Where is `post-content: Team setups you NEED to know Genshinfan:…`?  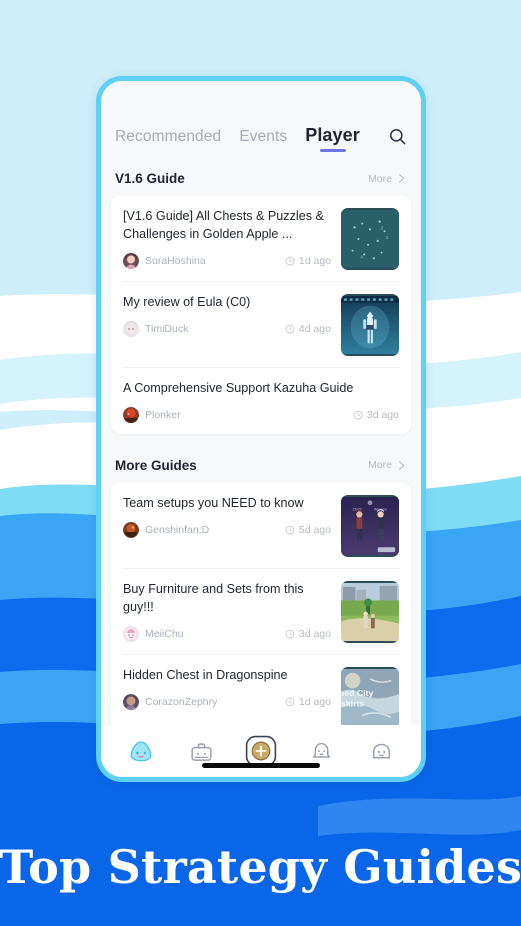
post-content: Team setups you NEED to know Genshinfan:… is located at coordinates (227, 516).